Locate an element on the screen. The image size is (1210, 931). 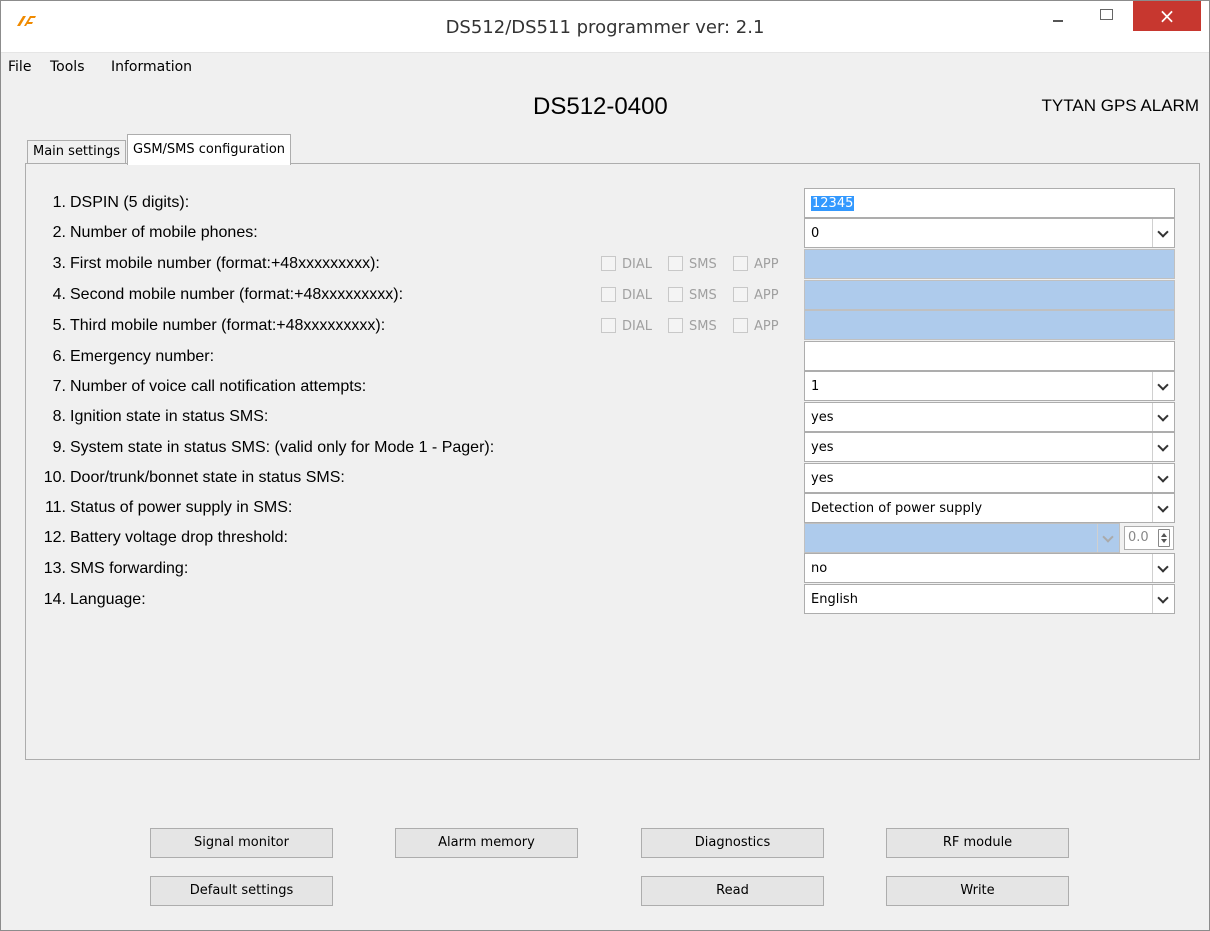
second-sms-checkbox: SMS is located at coordinates (692, 295).